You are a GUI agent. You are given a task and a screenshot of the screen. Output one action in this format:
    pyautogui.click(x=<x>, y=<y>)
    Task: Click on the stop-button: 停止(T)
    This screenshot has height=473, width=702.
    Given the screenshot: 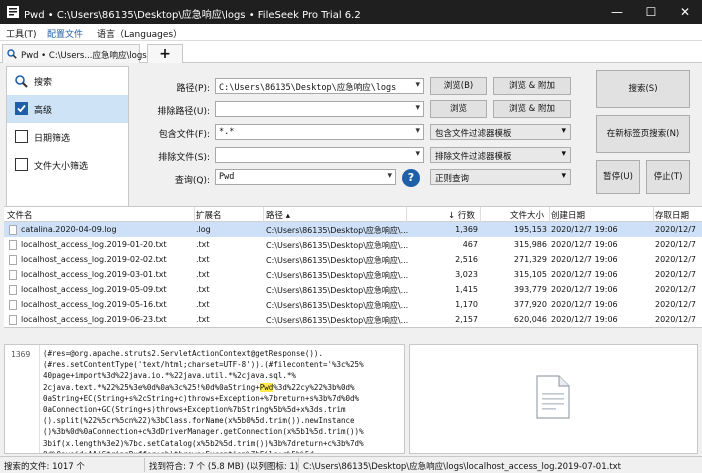 What is the action you would take?
    pyautogui.click(x=668, y=177)
    